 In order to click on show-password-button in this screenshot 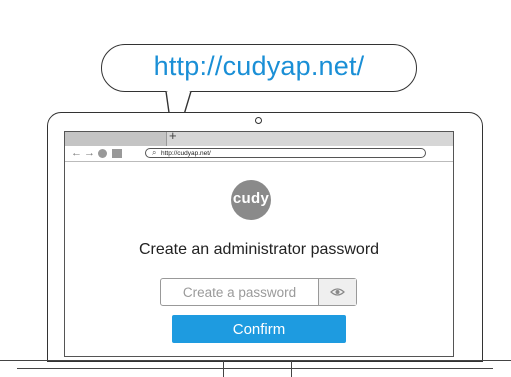, I will do `click(337, 292)`.